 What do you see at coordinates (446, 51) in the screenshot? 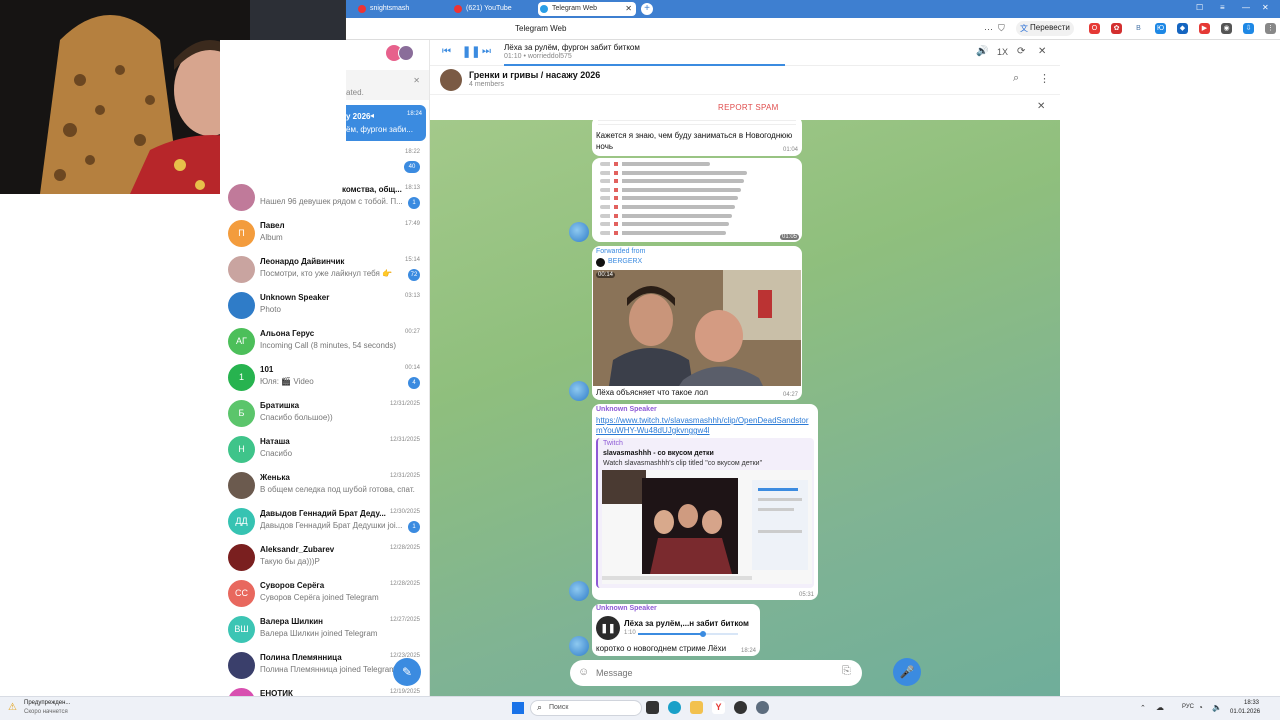
I see `previous-icon: ⏮` at bounding box center [446, 51].